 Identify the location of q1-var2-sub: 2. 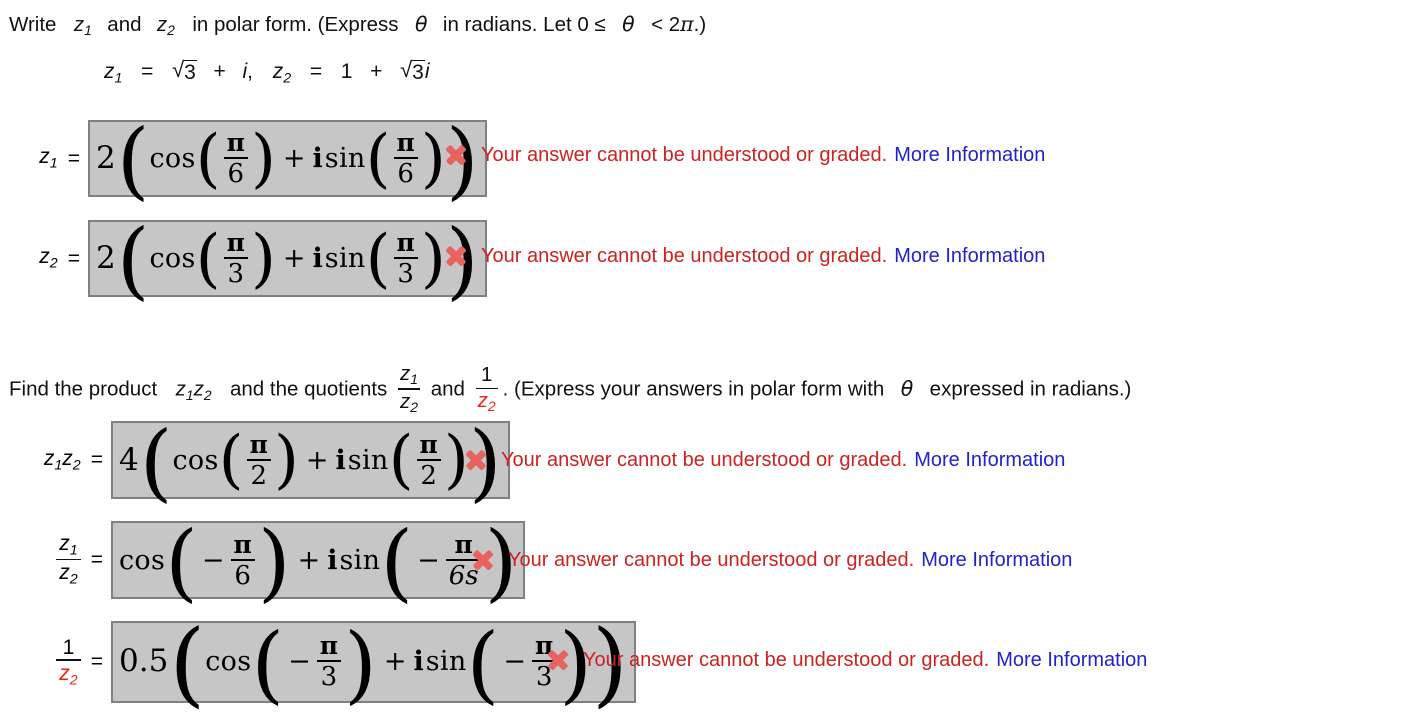
(171, 30).